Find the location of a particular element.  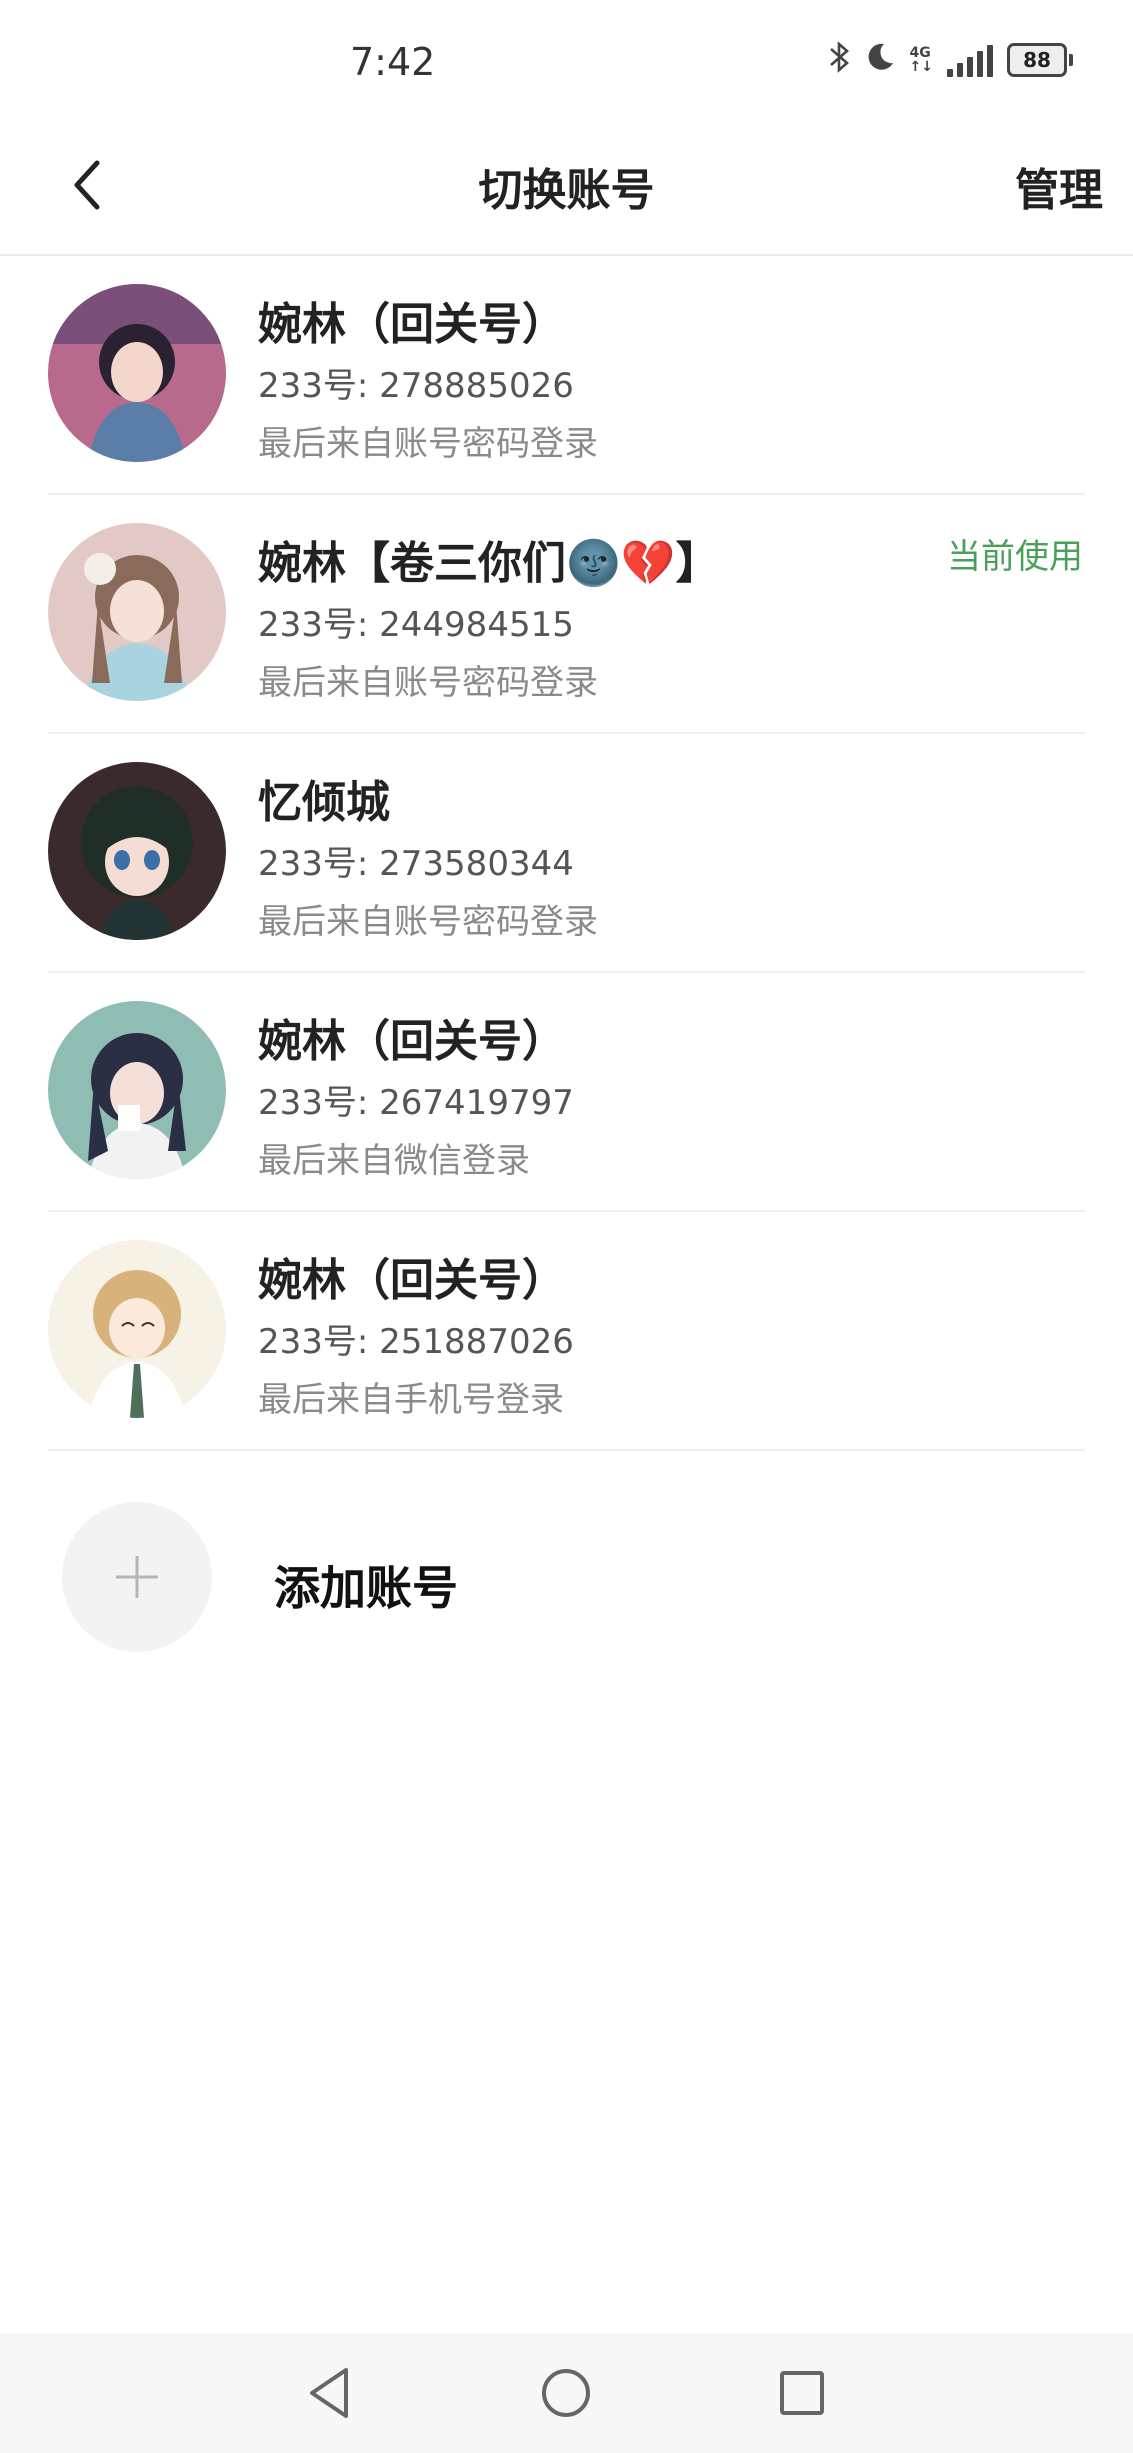

status-time: 7:42 is located at coordinates (393, 62).